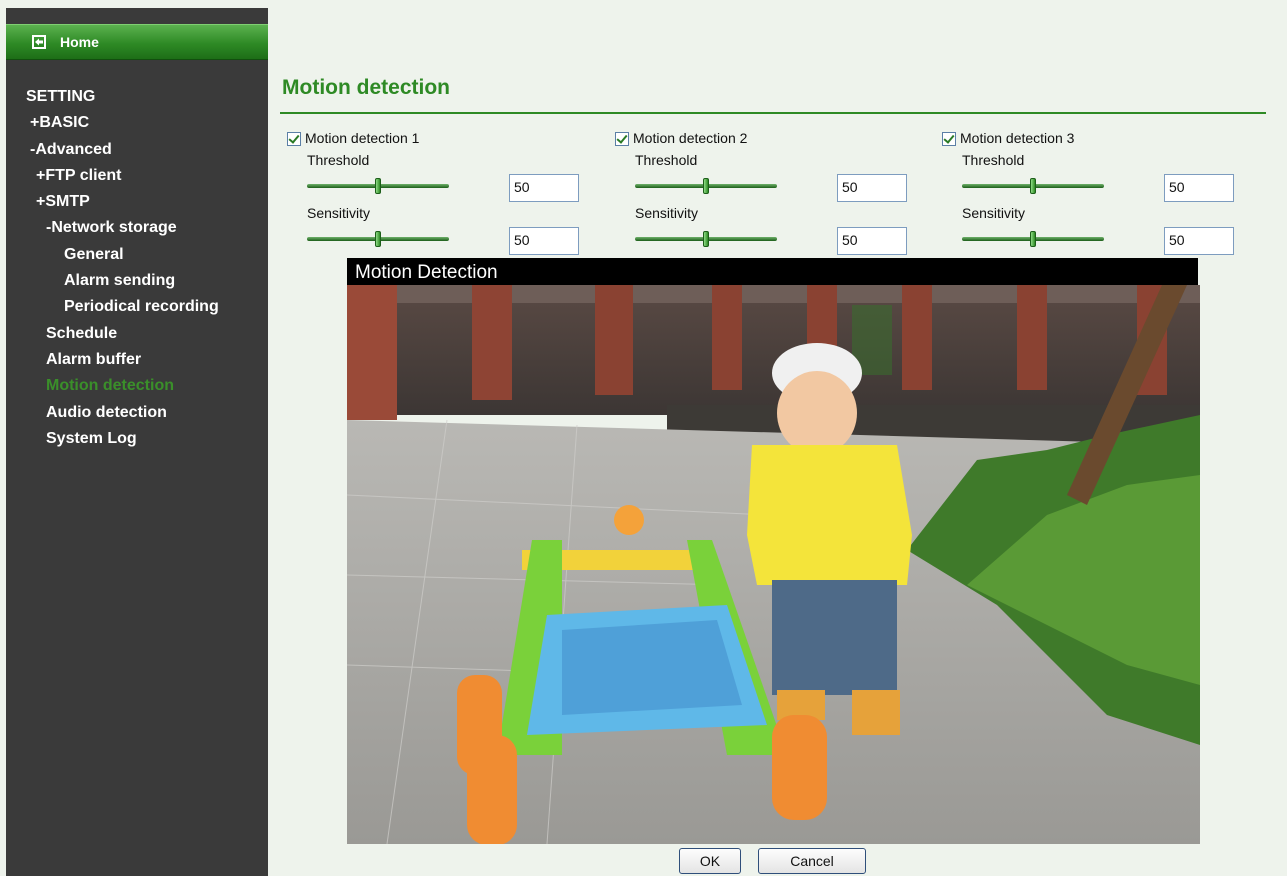 The height and width of the screenshot is (876, 1287). Describe the element at coordinates (872, 188) in the screenshot. I see `threshold-input-2: 50` at that location.